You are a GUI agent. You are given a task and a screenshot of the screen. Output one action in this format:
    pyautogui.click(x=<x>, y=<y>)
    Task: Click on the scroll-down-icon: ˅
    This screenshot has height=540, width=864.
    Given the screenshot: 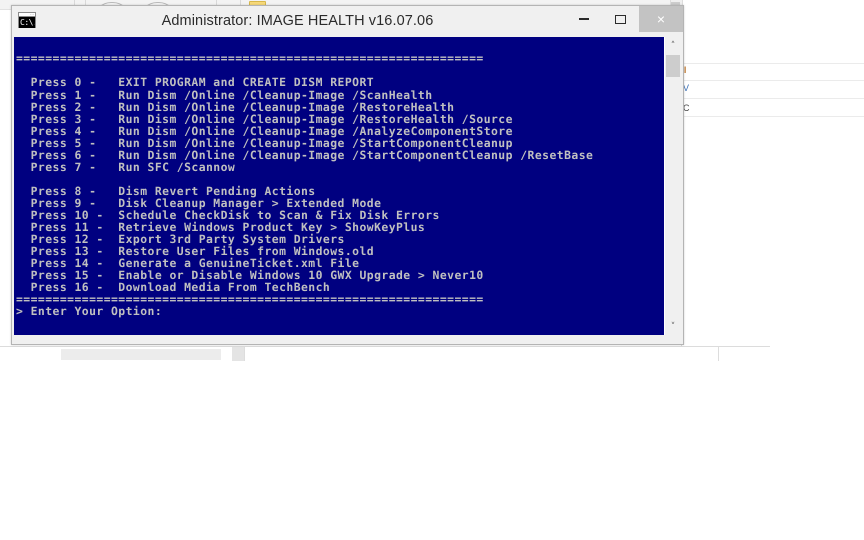 What is the action you would take?
    pyautogui.click(x=673, y=326)
    